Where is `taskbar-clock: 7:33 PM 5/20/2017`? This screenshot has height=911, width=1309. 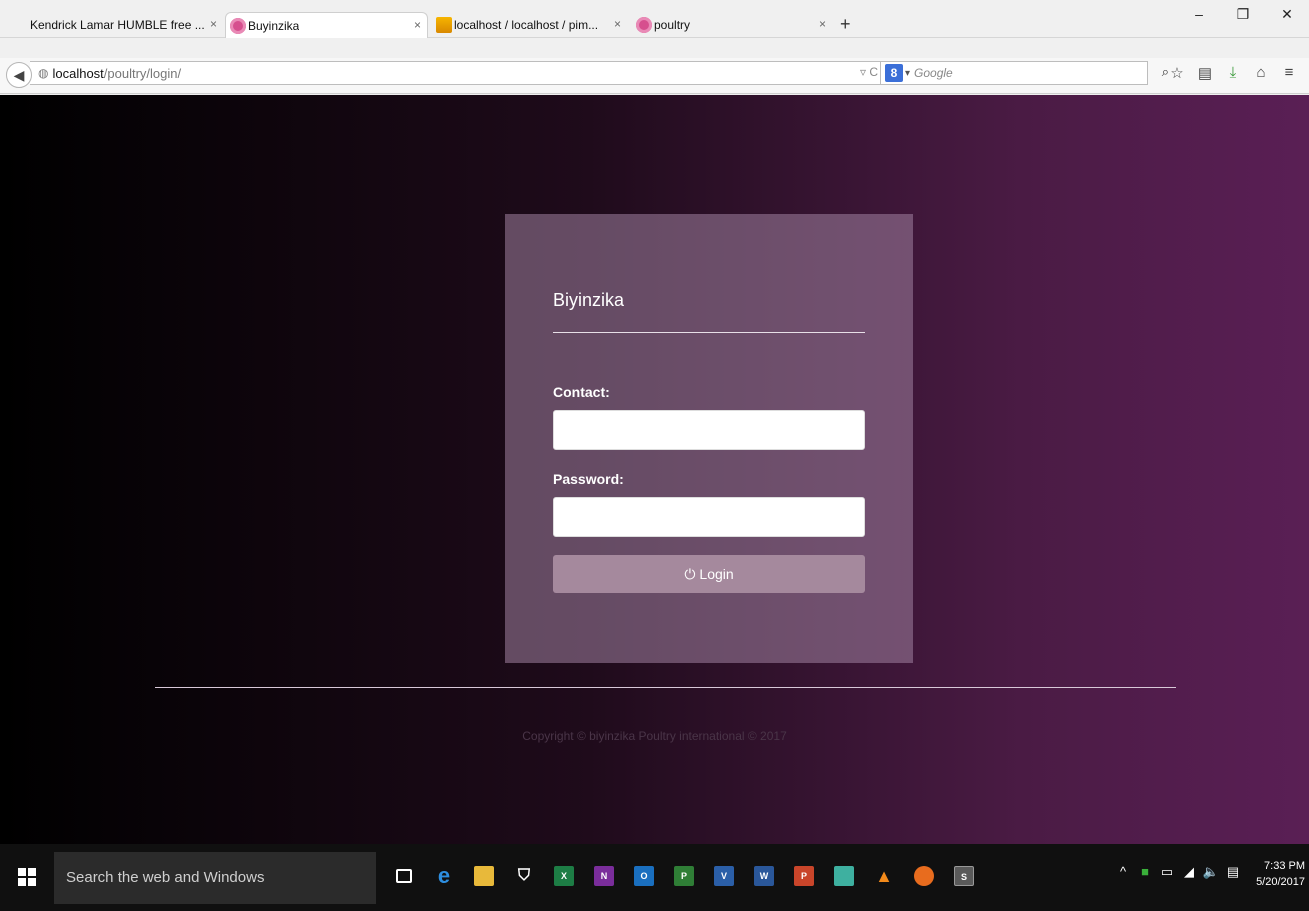
taskbar-clock: 7:33 PM 5/20/2017 is located at coordinates (1280, 874).